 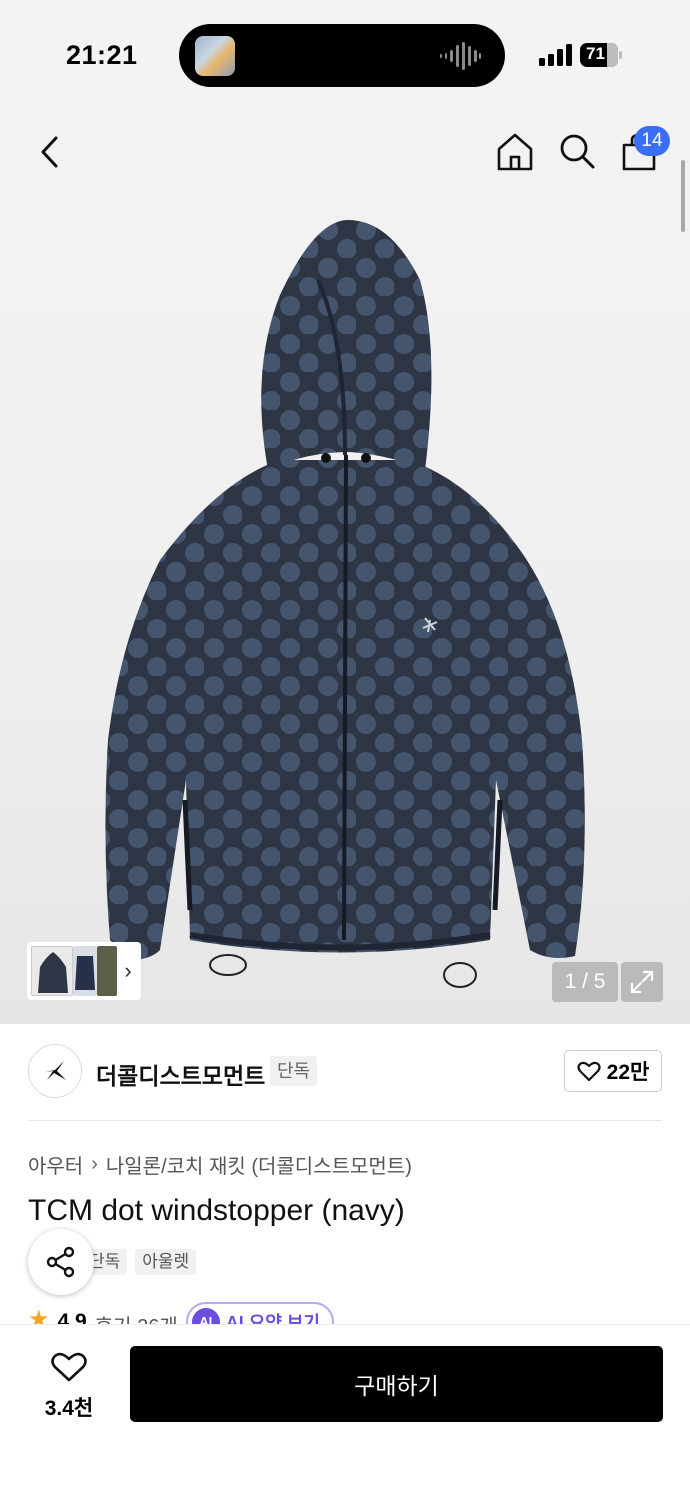 I want to click on brand-name: 더콜디스트모먼트, so click(x=180, y=1074).